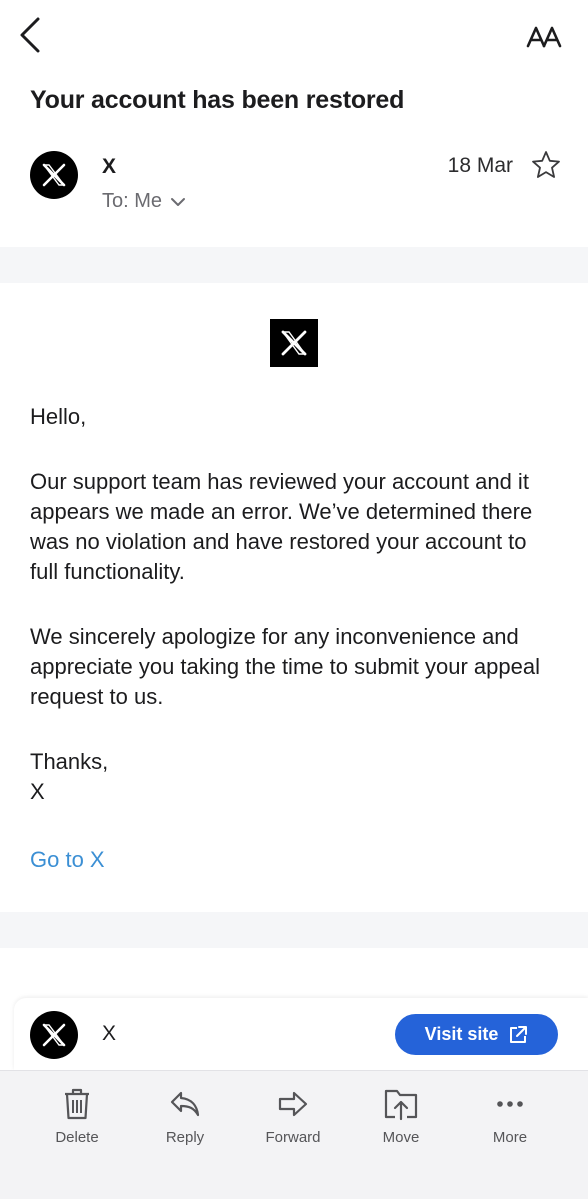 The width and height of the screenshot is (588, 1199). Describe the element at coordinates (67, 860) in the screenshot. I see `go-to-x-link: Go to X` at that location.